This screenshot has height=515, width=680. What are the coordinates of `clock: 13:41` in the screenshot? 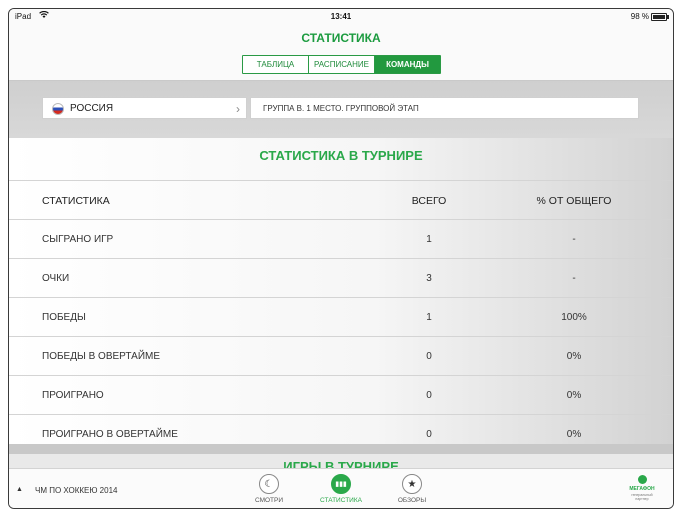 It's located at (341, 16).